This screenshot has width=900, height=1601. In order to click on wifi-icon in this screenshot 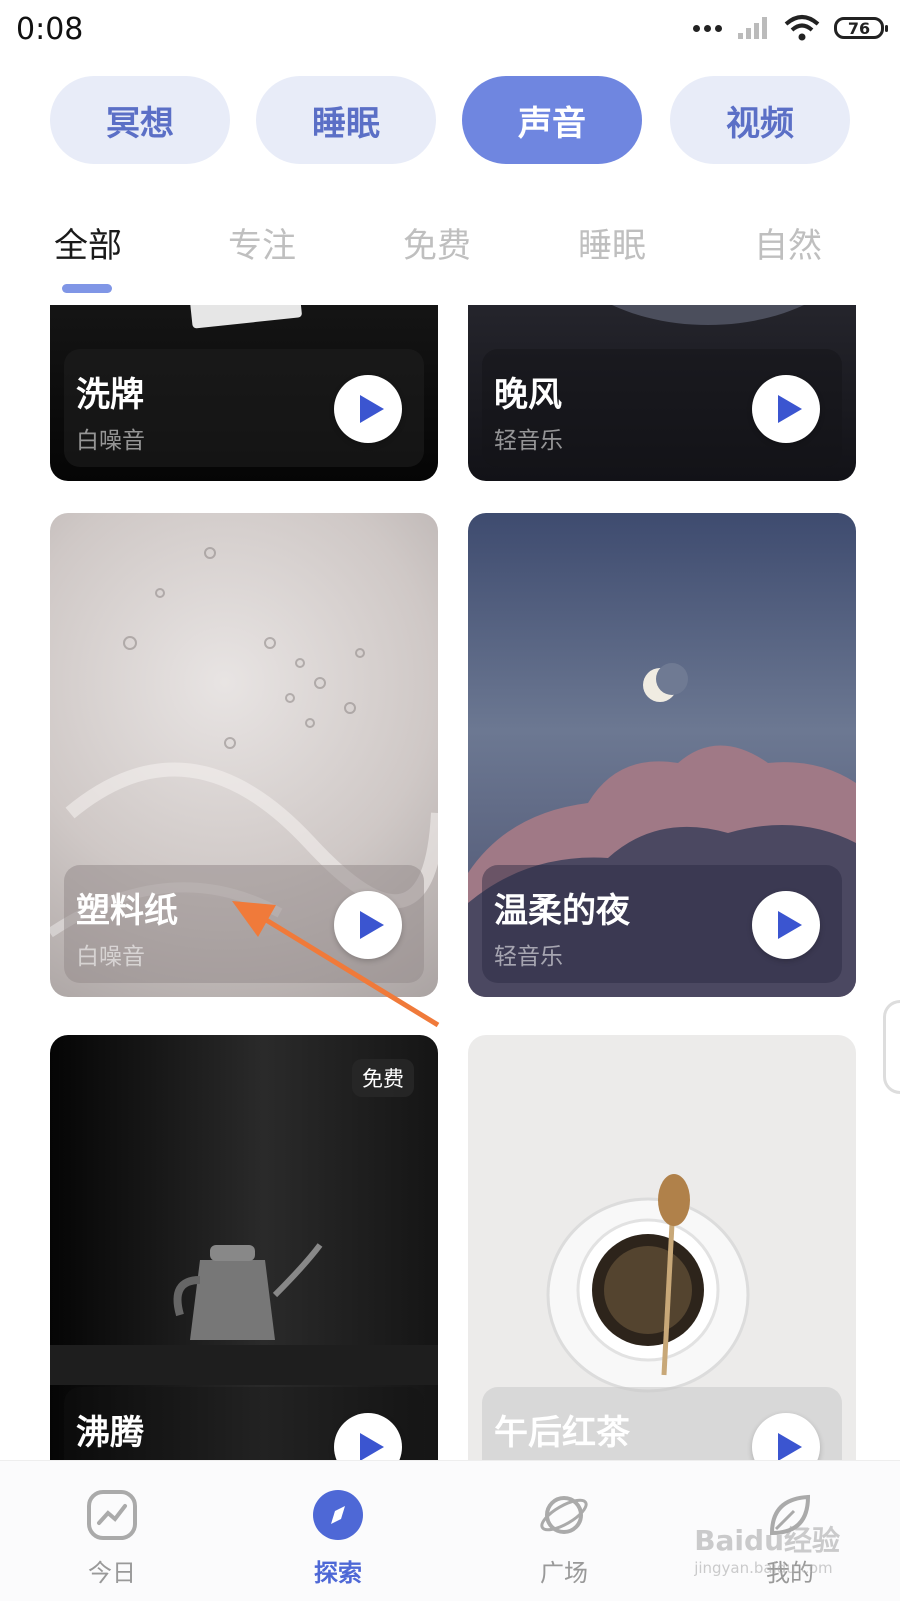, I will do `click(802, 28)`.